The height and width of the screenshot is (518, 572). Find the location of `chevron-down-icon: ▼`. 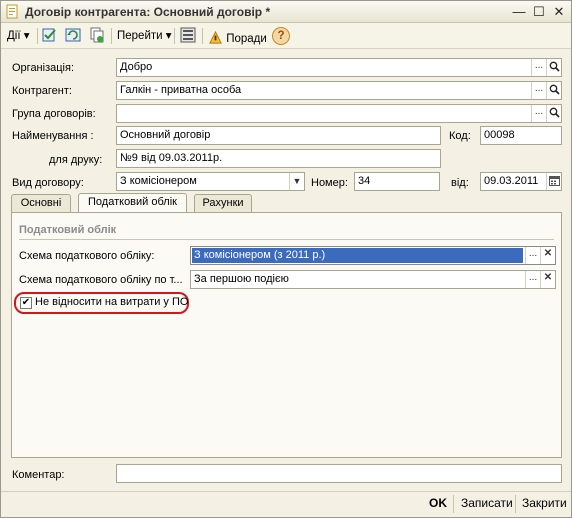

chevron-down-icon: ▼ is located at coordinates (296, 181).